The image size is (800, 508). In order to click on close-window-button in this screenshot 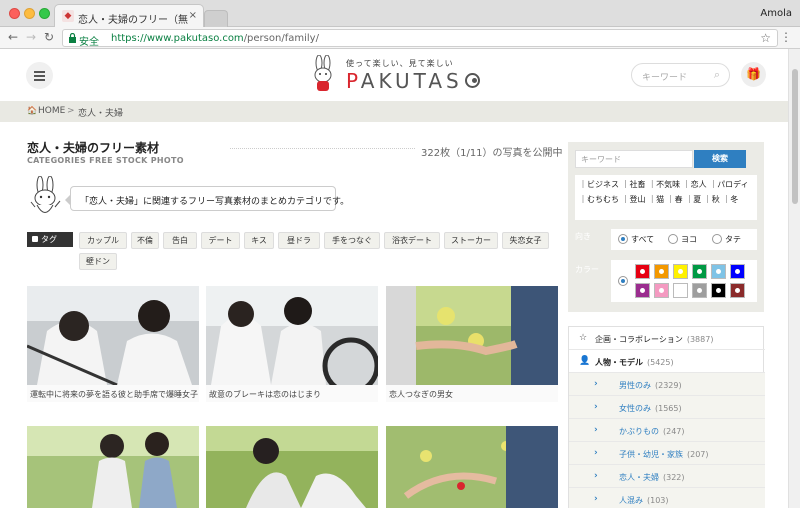, I will do `click(14, 13)`.